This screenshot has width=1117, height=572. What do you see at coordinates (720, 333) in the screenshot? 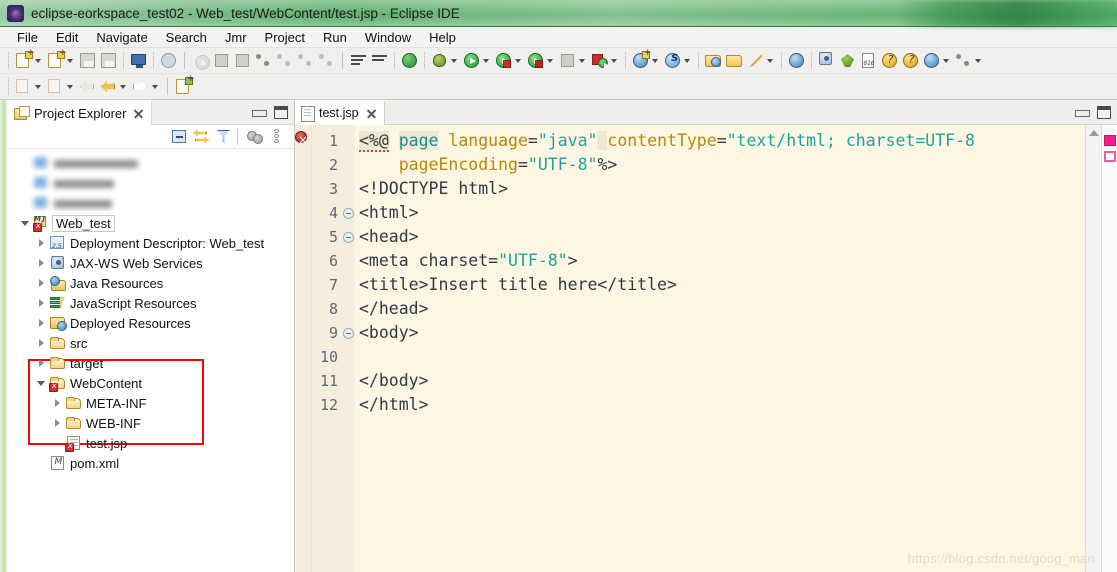
I see `code-line: <body>` at bounding box center [720, 333].